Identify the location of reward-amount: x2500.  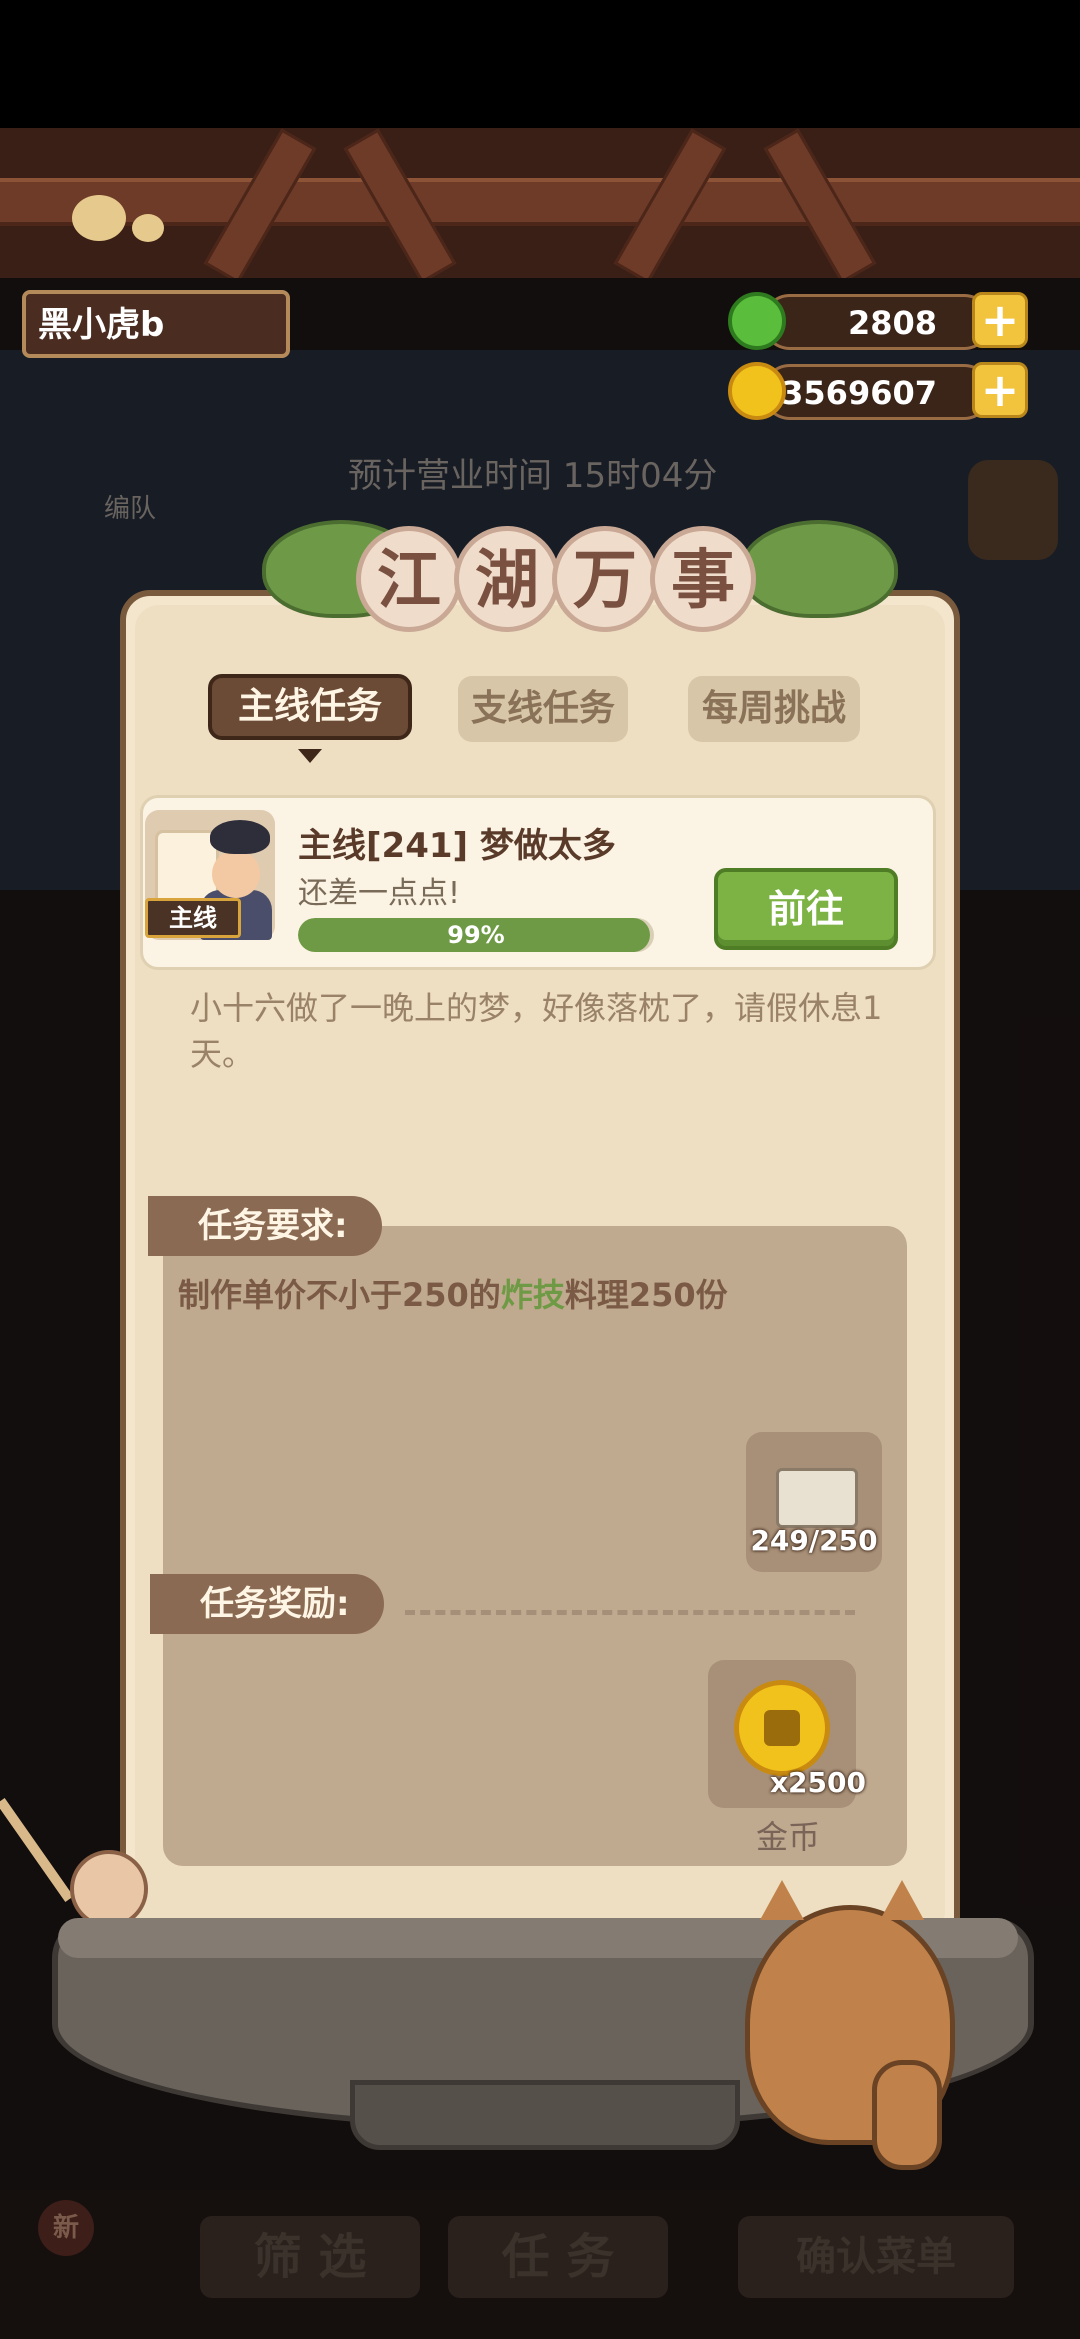
(818, 1782).